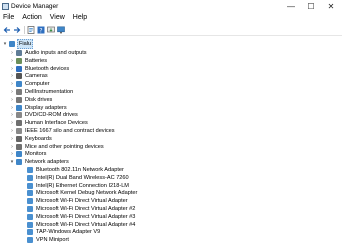 Image resolution: width=342 pixels, height=250 pixels. What do you see at coordinates (38, 138) in the screenshot?
I see `tree-item-label: Keyboards` at bounding box center [38, 138].